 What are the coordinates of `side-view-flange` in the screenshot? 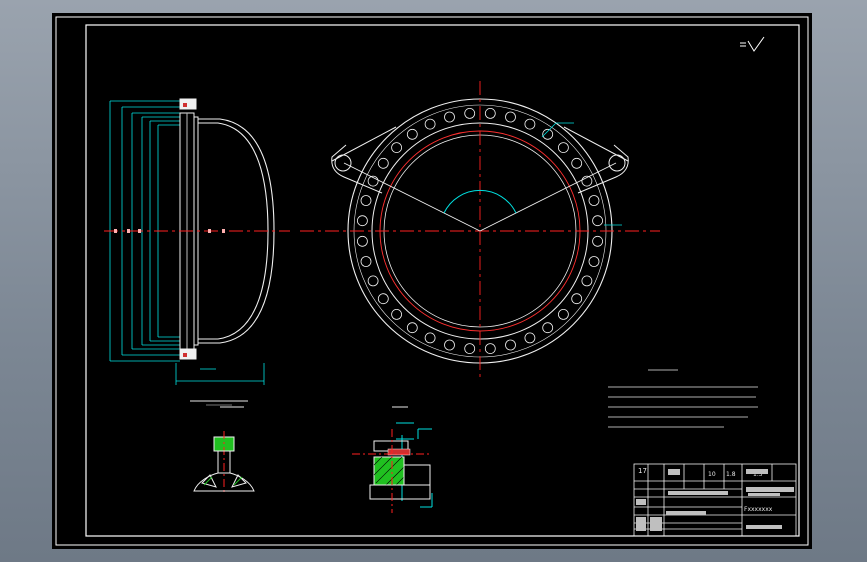 It's located at (189, 229).